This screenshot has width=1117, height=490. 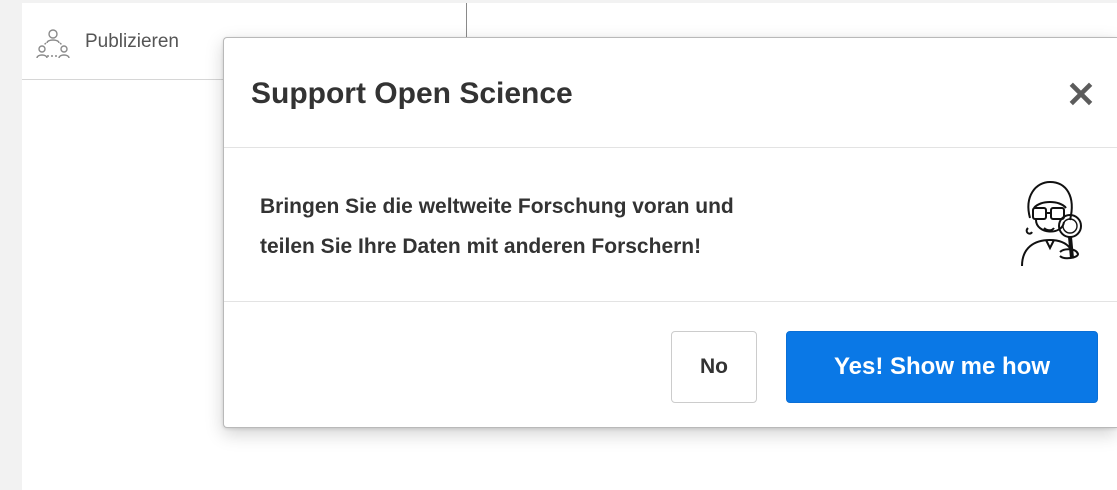 What do you see at coordinates (942, 367) in the screenshot?
I see `yes-show-me-how-button: Yes! Show me how` at bounding box center [942, 367].